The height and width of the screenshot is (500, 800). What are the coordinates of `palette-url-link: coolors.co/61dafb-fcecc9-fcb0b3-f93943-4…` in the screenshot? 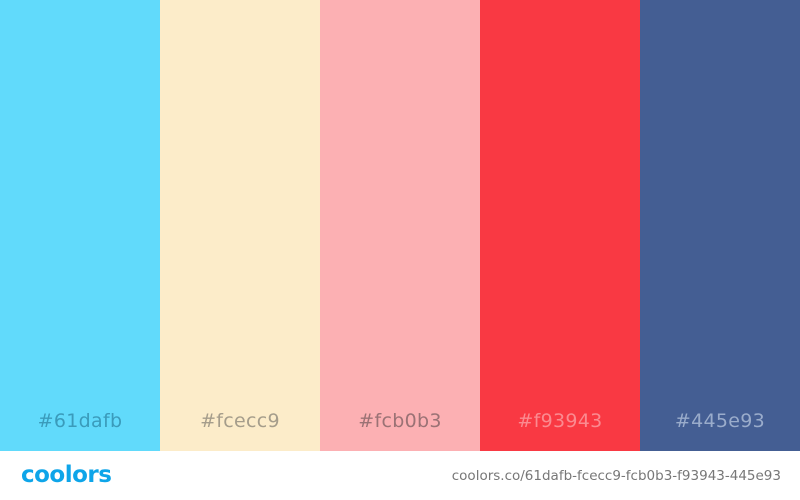 It's located at (616, 476).